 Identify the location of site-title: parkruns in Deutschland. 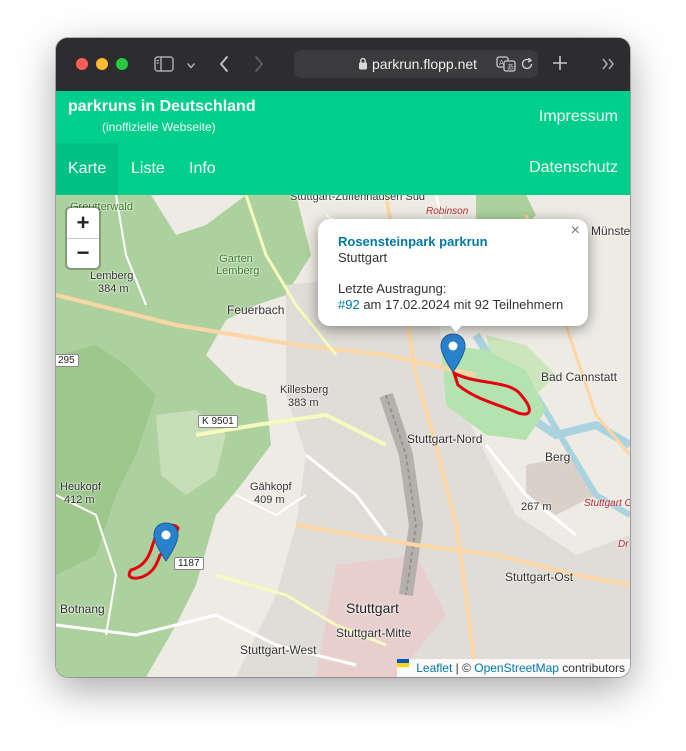
(162, 107).